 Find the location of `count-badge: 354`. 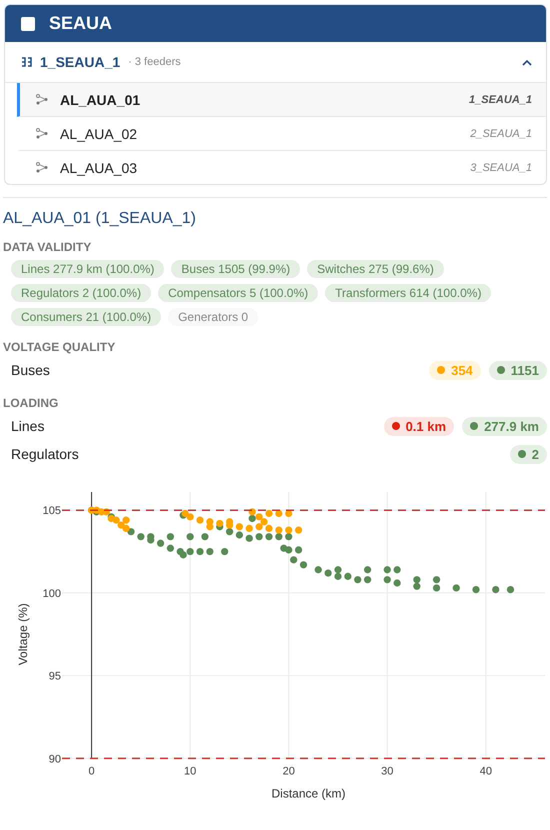

count-badge: 354 is located at coordinates (455, 370).